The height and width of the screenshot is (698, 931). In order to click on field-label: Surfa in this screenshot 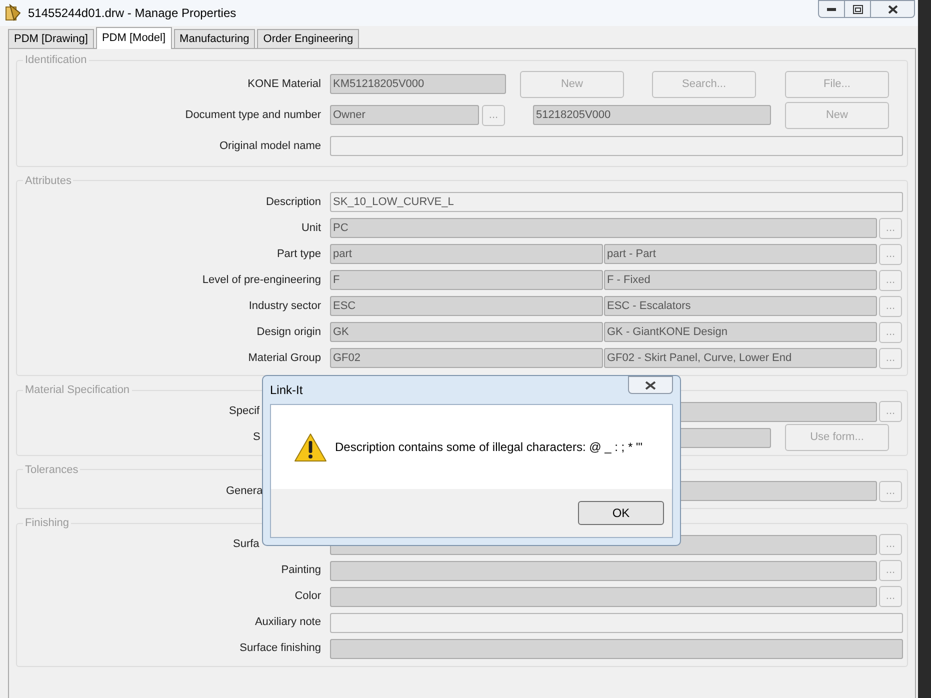, I will do `click(246, 544)`.